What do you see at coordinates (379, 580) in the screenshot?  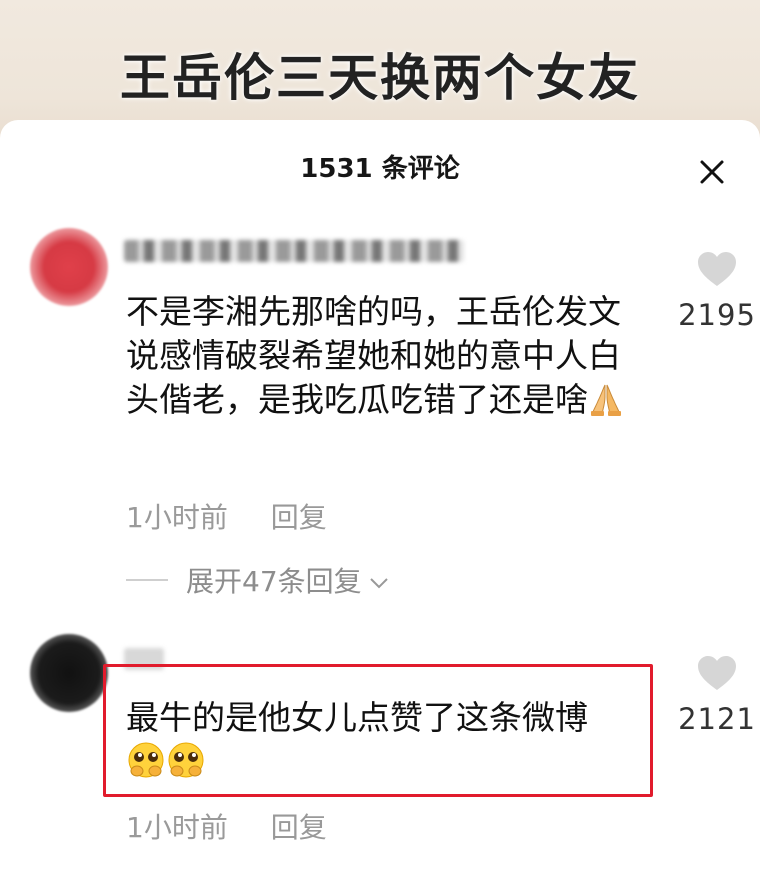 I see `chevron-down-icon` at bounding box center [379, 580].